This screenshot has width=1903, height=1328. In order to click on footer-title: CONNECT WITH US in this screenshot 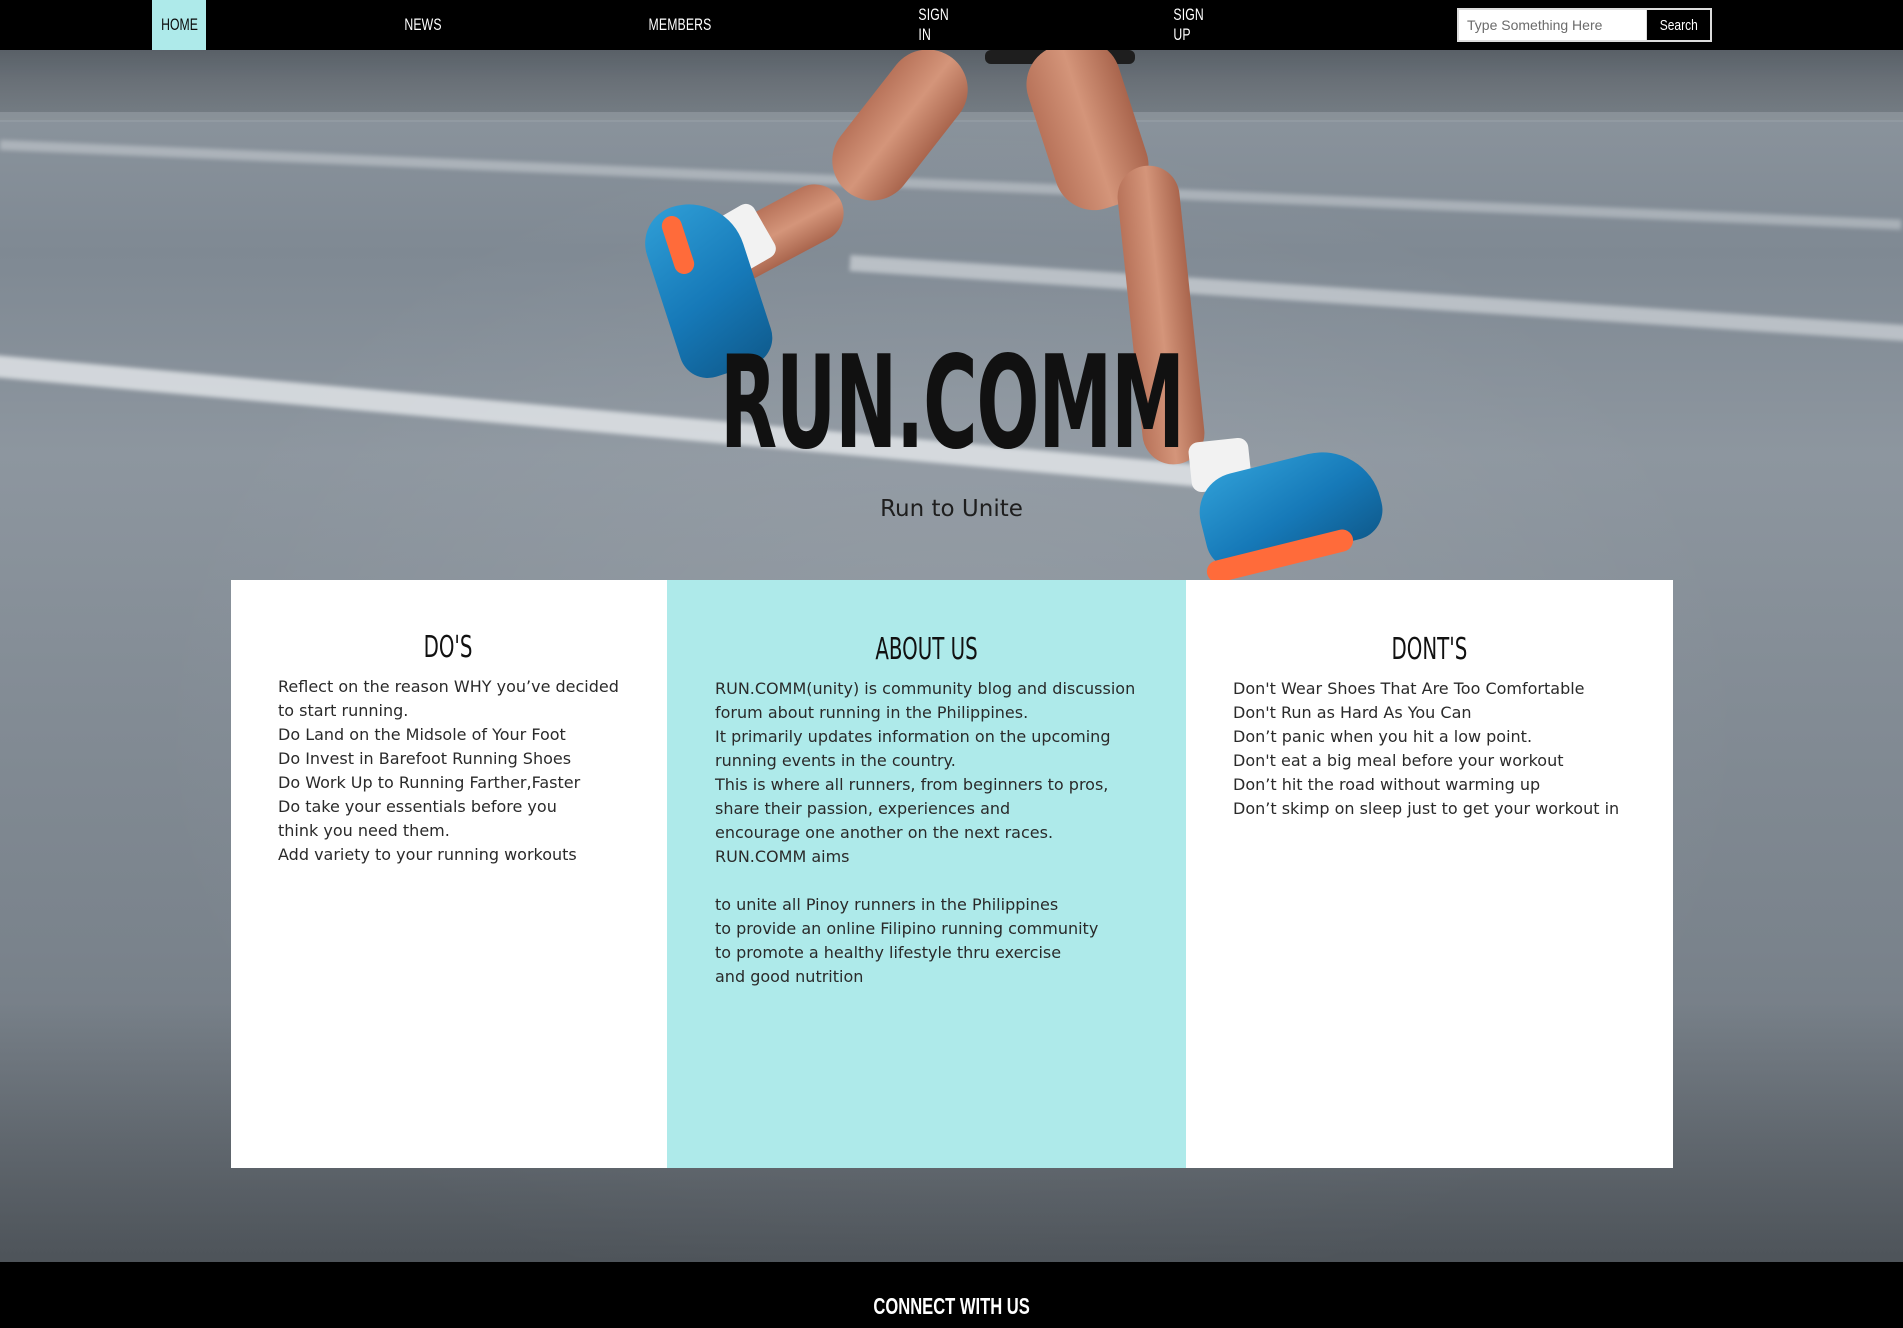, I will do `click(951, 1306)`.